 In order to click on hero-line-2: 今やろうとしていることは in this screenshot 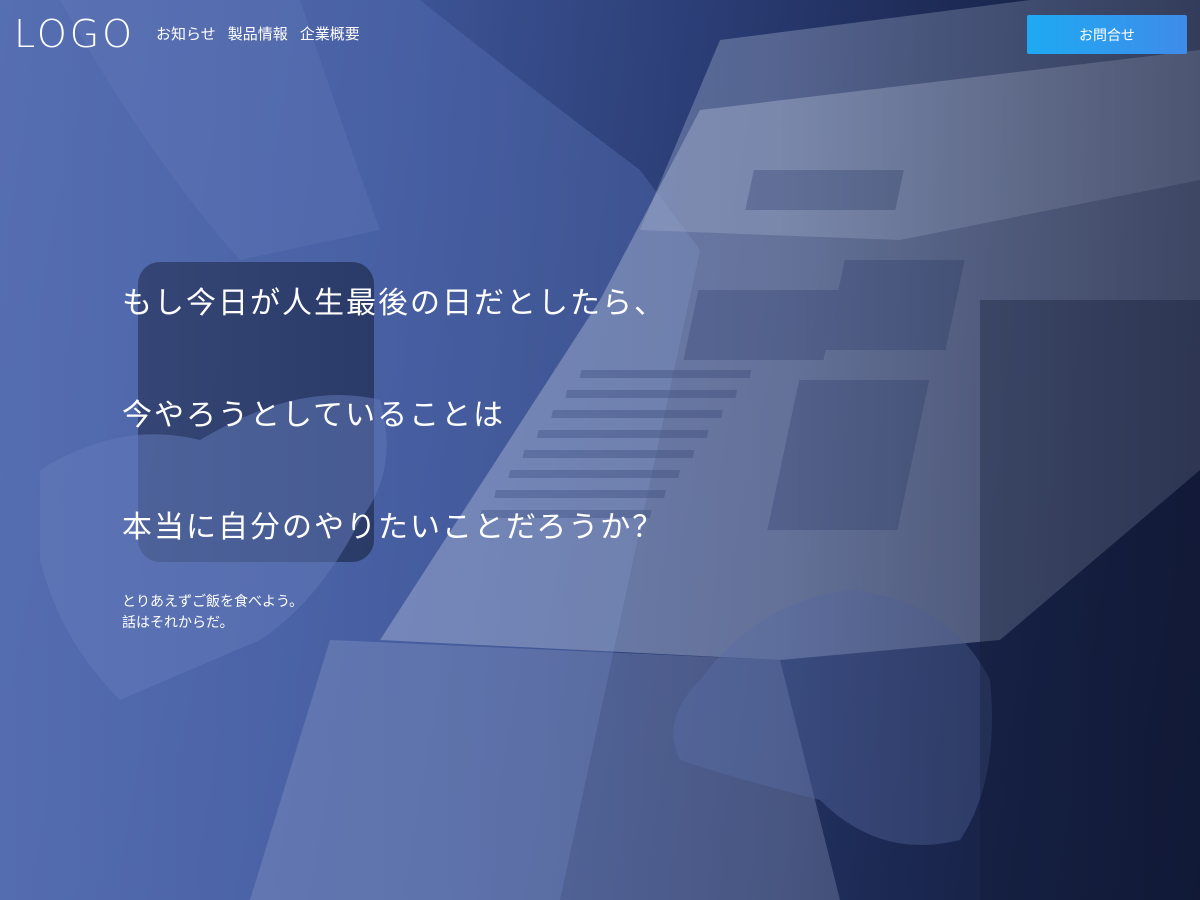, I will do `click(314, 415)`.